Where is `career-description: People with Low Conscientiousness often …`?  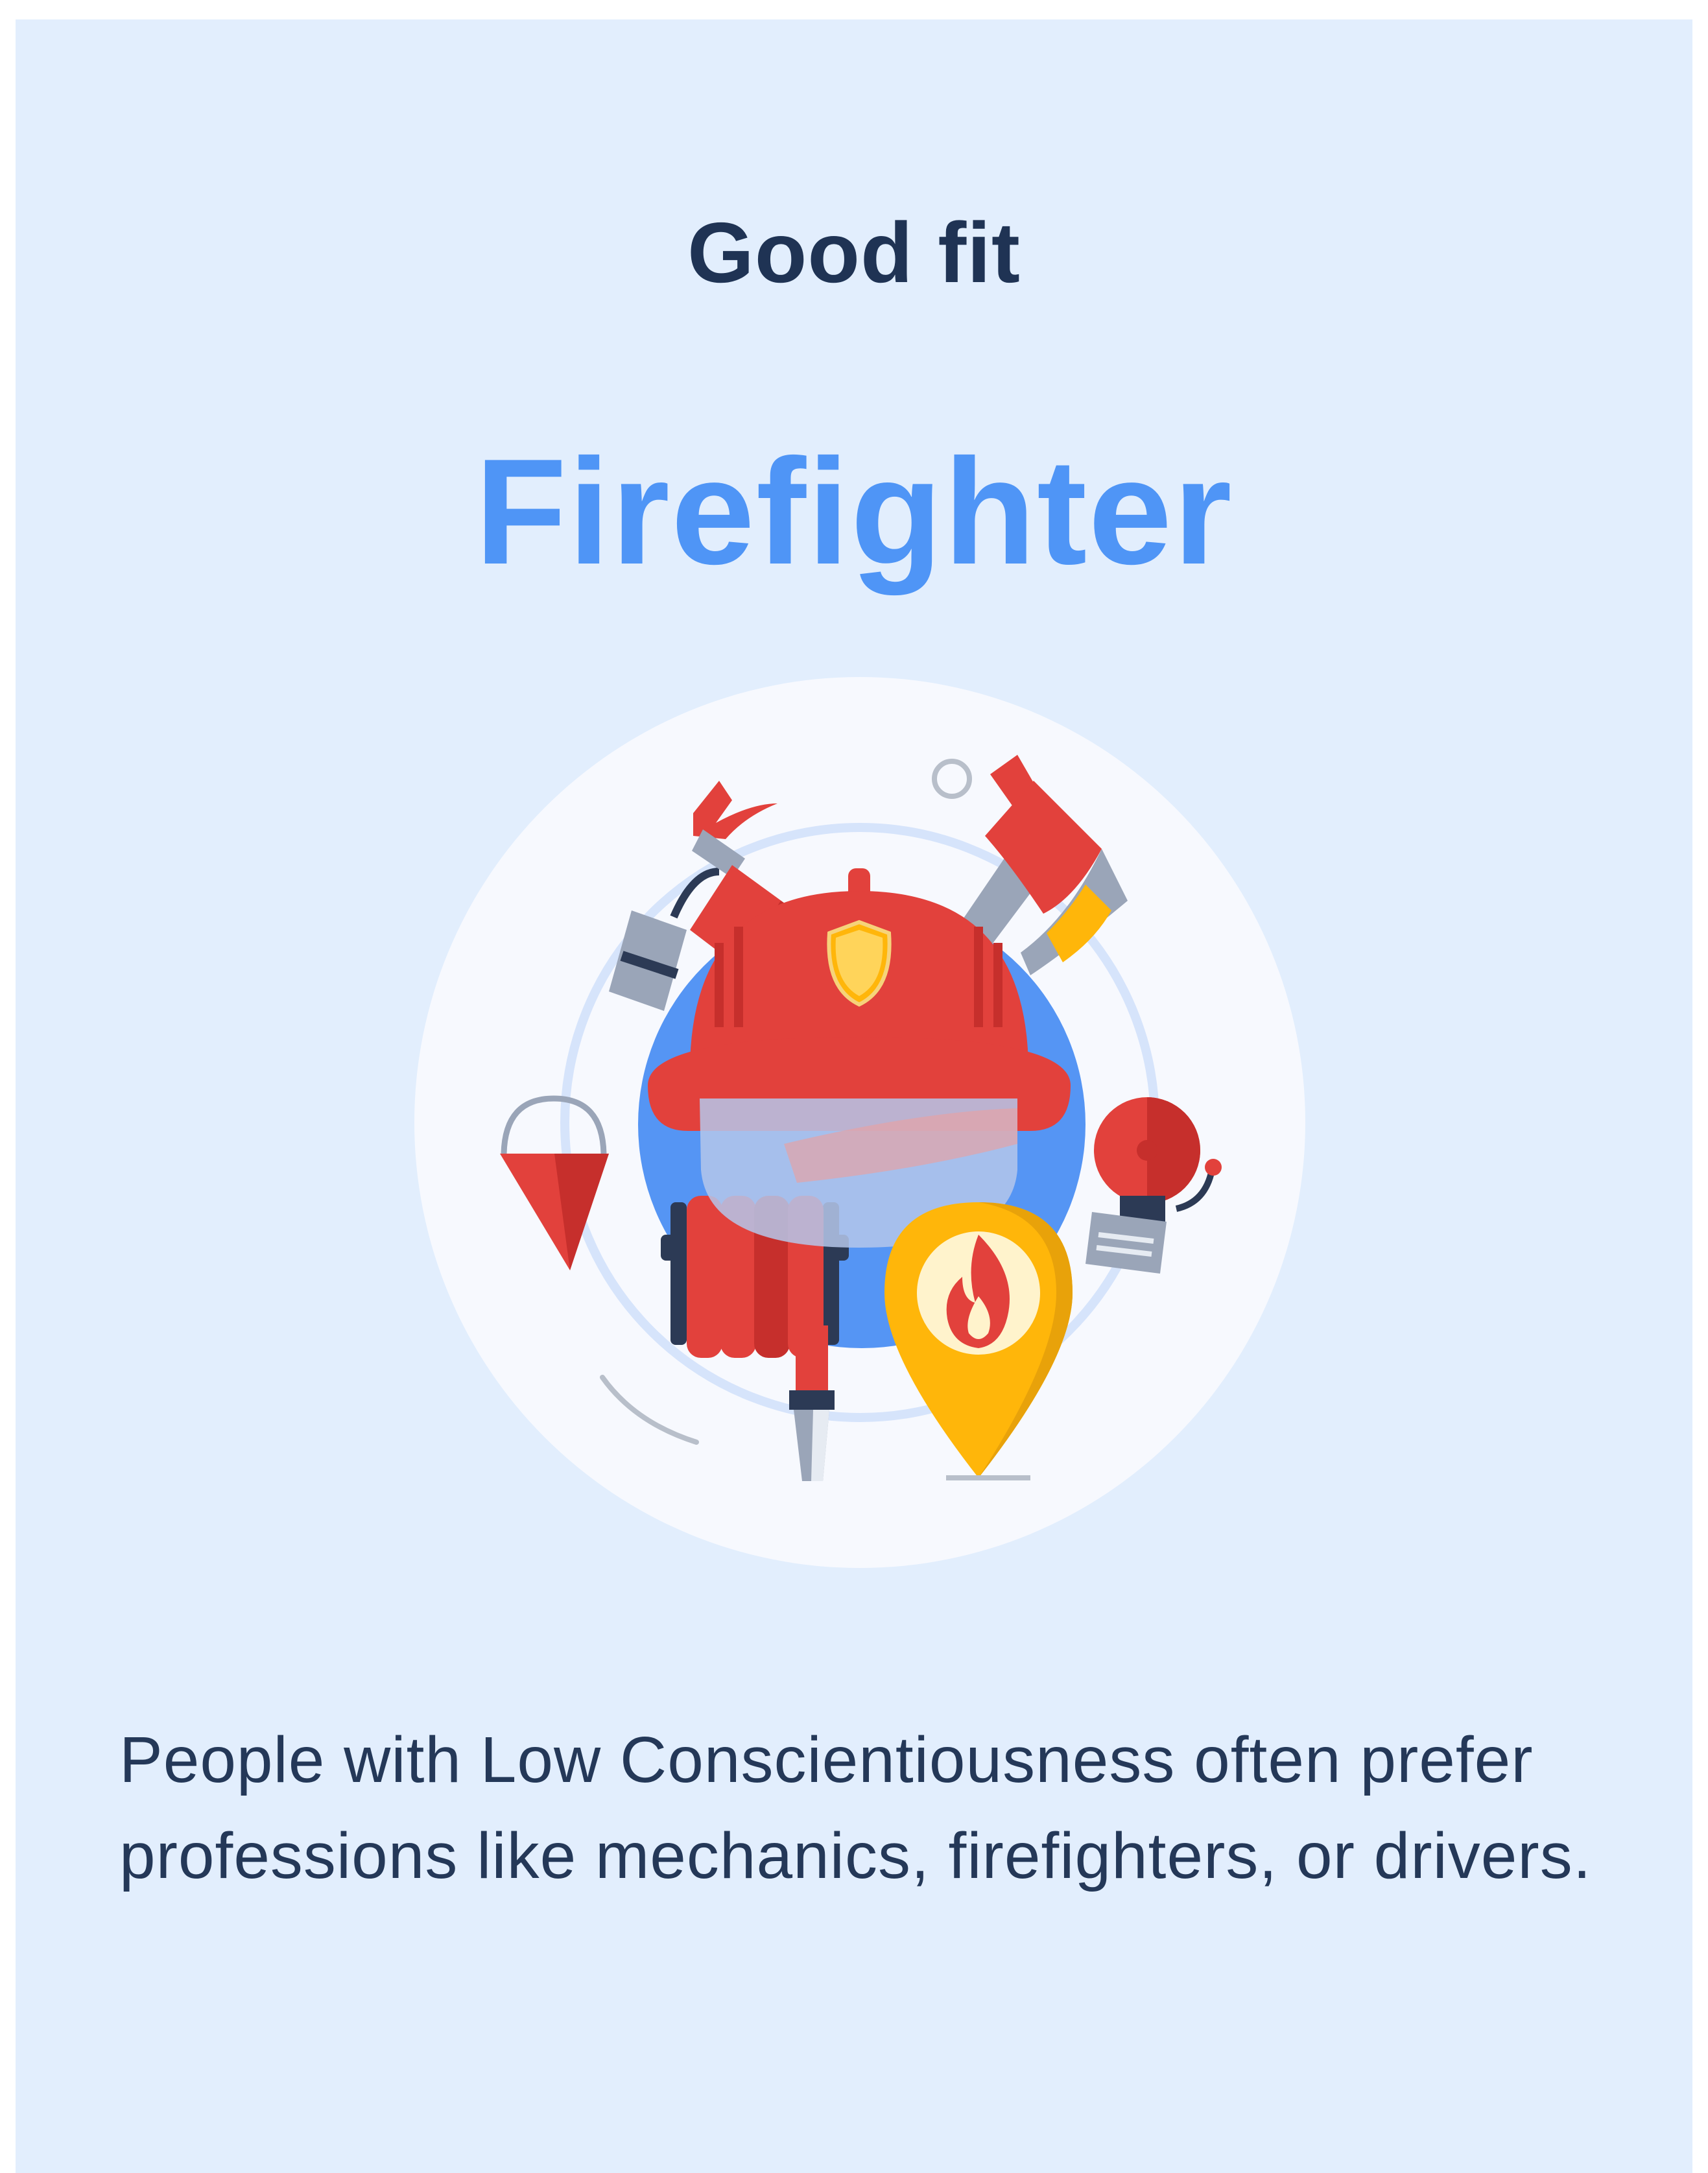 career-description: People with Low Conscientiousness often … is located at coordinates (855, 1808).